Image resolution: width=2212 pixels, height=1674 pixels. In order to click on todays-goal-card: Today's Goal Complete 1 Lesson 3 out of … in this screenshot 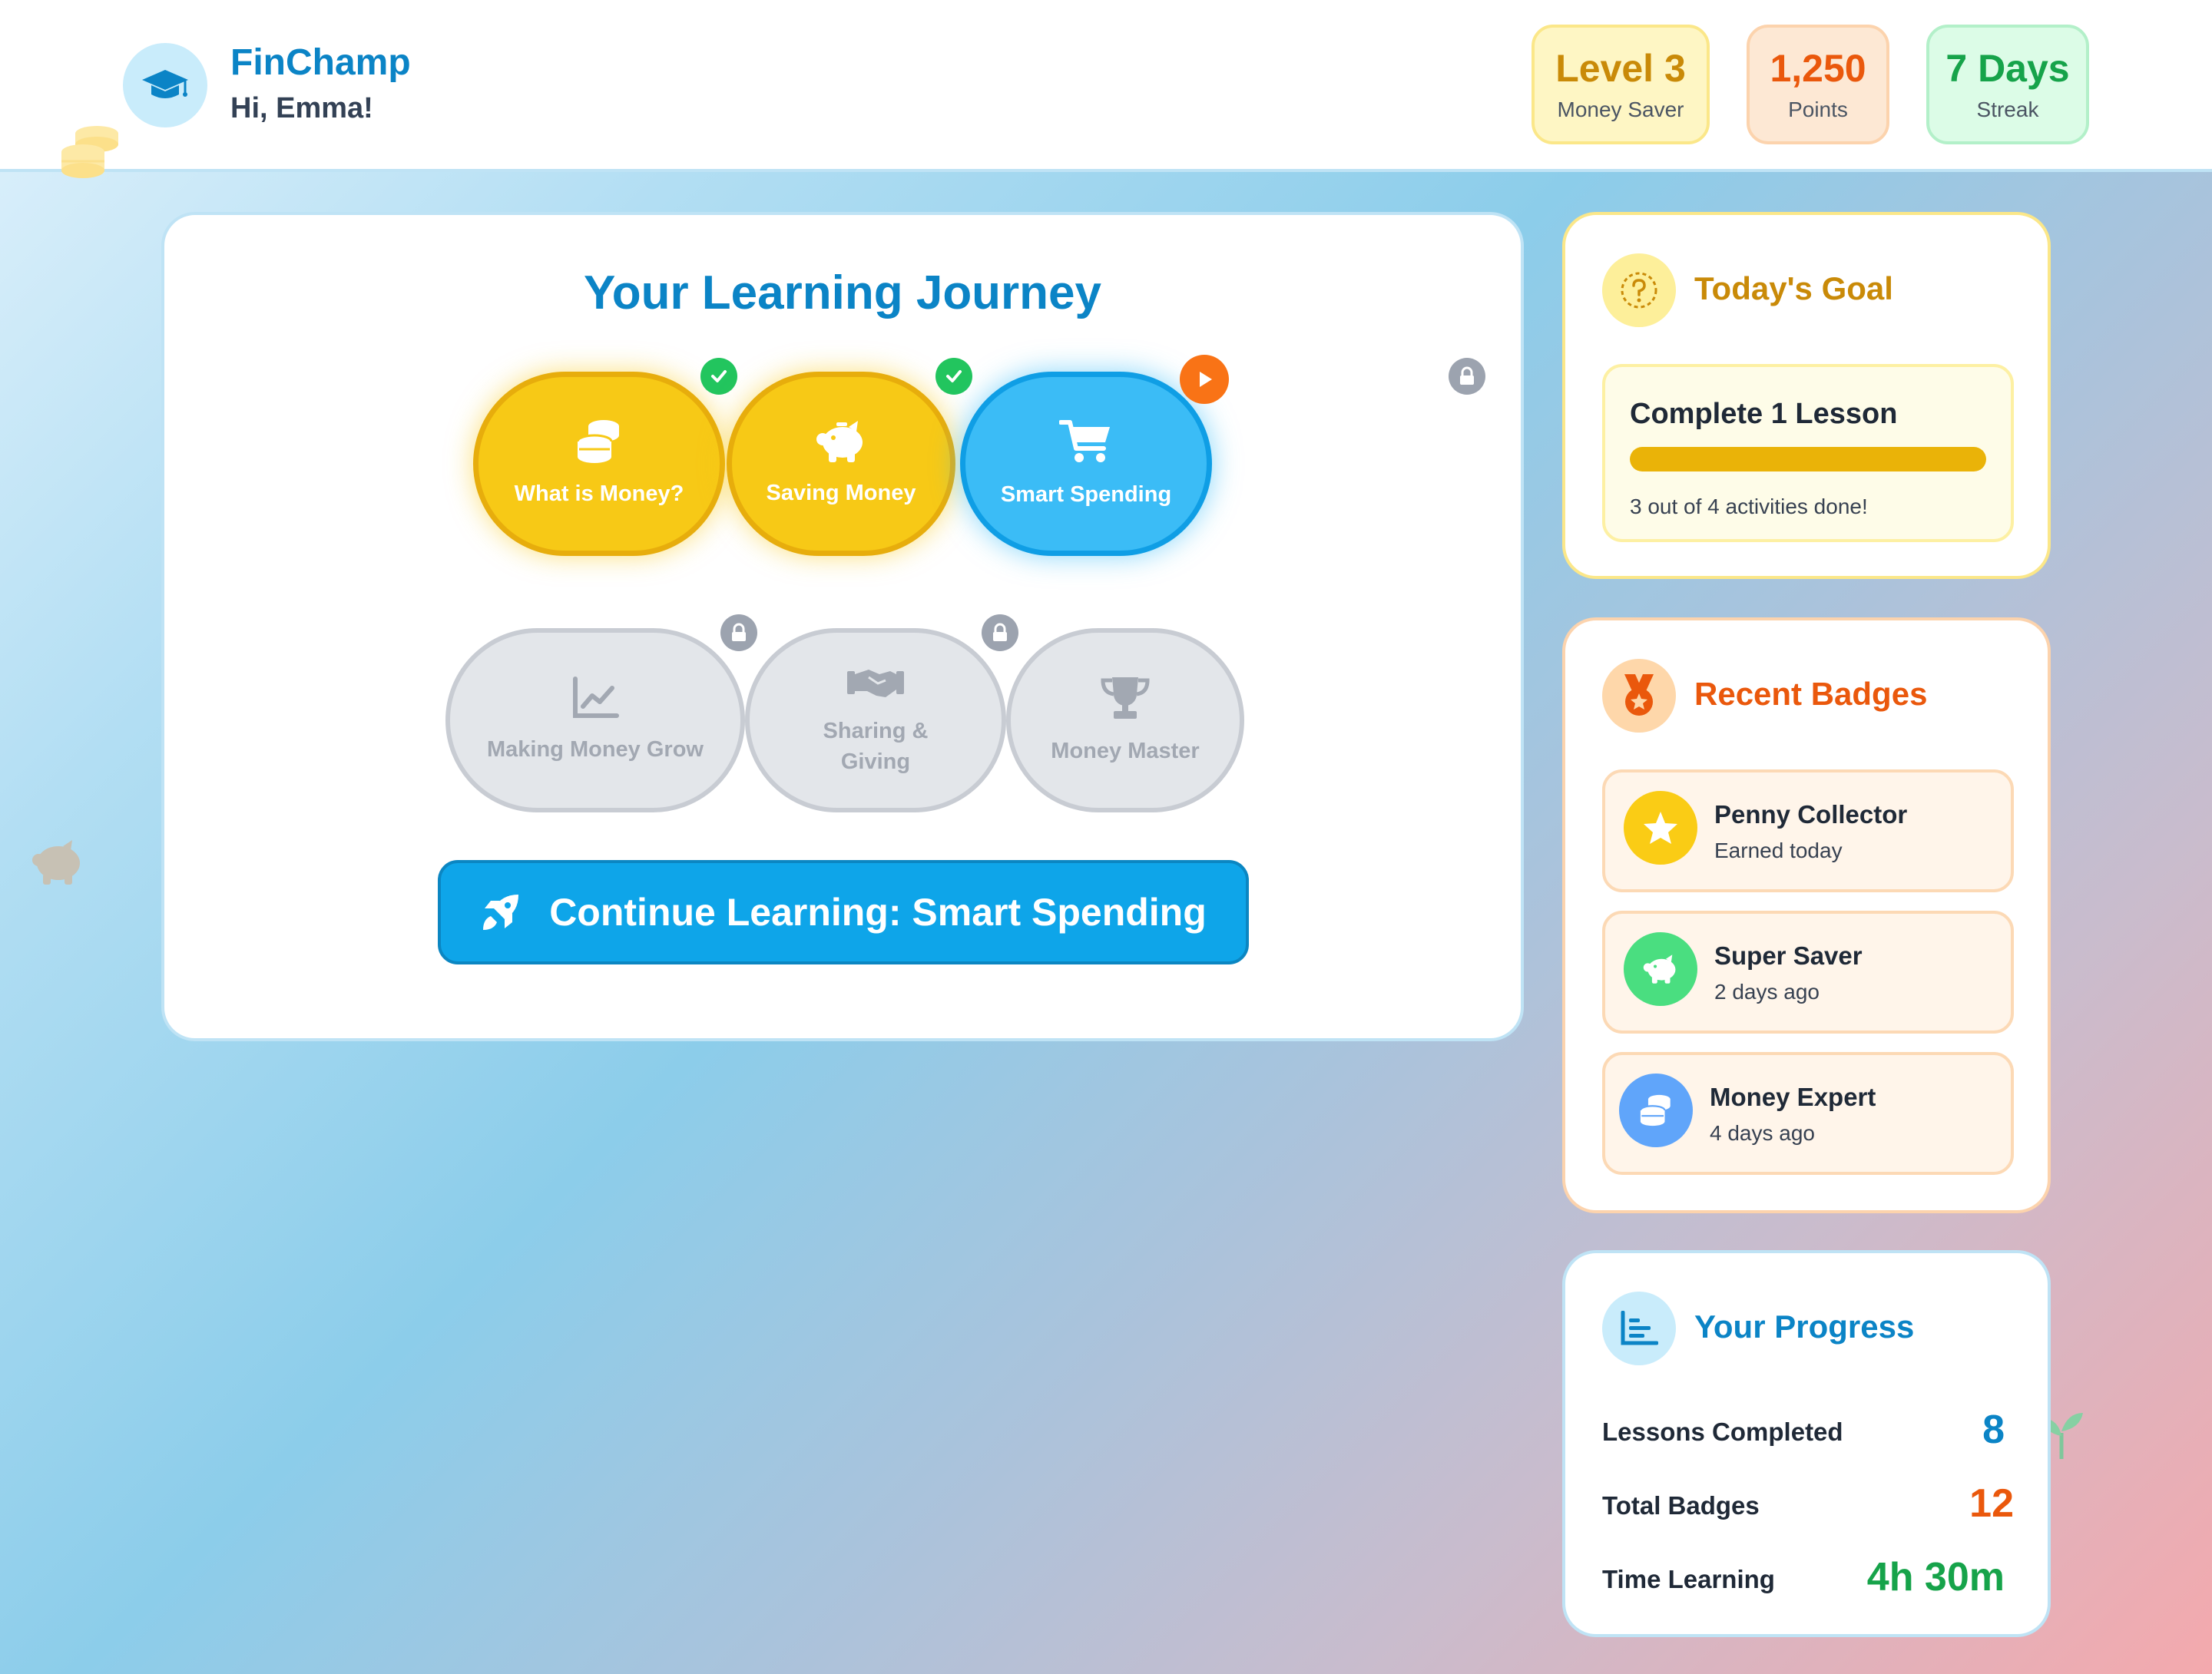, I will do `click(1806, 395)`.